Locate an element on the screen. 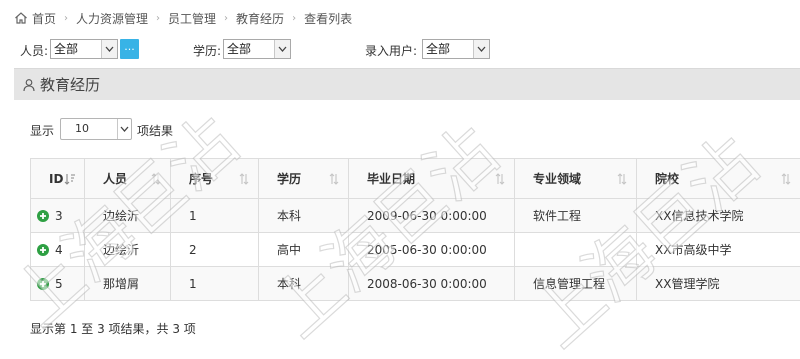 The image size is (800, 359). breadcrumb-hr: 人力资源管理 is located at coordinates (112, 18).